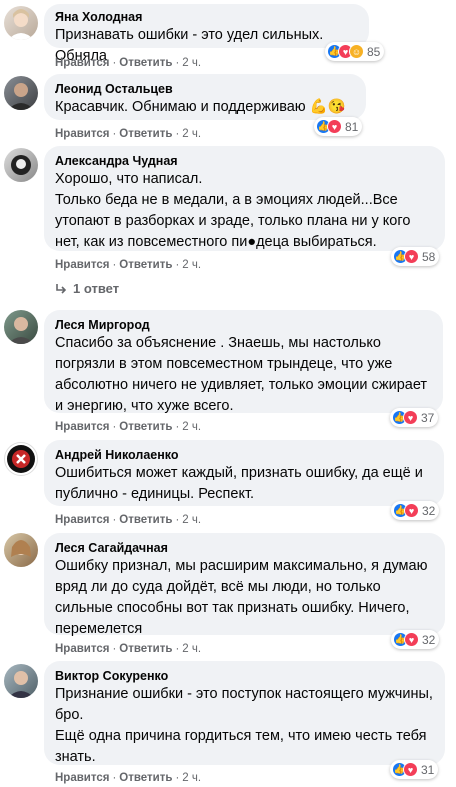 This screenshot has width=456, height=787. Describe the element at coordinates (244, 161) in the screenshot. I see `comment-author: Александра Чудная` at that location.